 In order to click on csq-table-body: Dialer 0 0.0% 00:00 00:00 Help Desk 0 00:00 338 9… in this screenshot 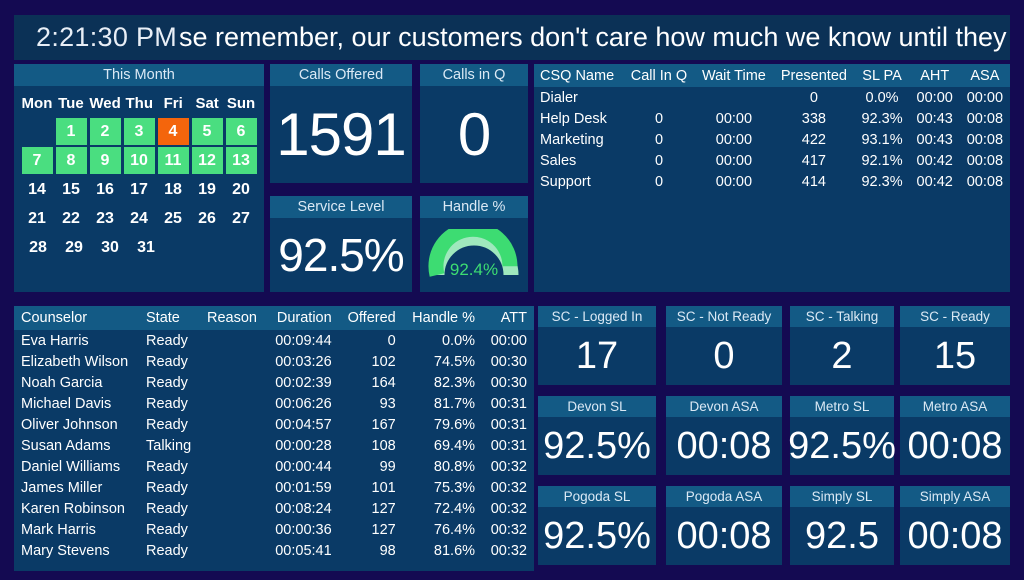, I will do `click(772, 139)`.